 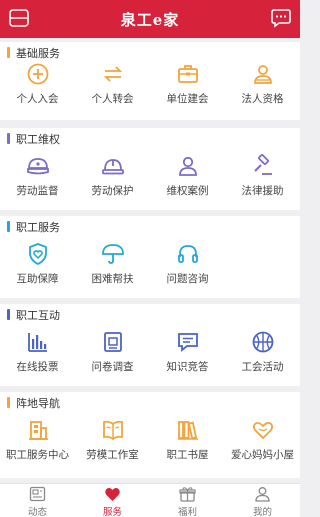 I want to click on section-header: 职工维权, so click(x=150, y=138).